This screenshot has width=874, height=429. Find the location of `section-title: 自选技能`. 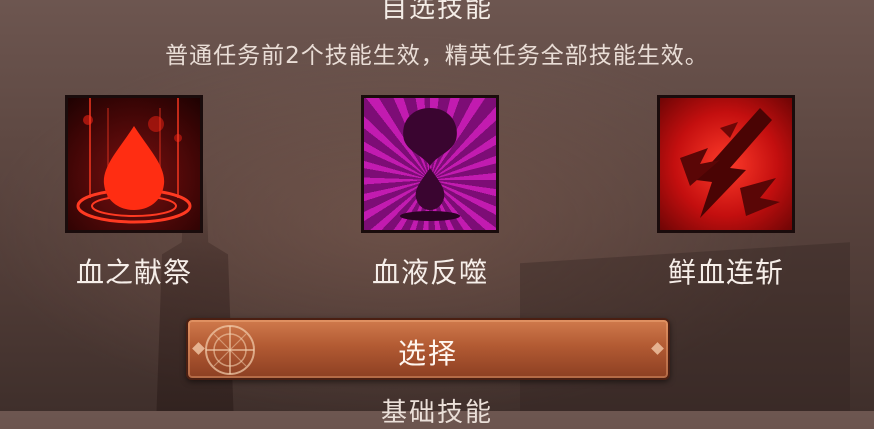

section-title: 自选技能 is located at coordinates (436, 12).